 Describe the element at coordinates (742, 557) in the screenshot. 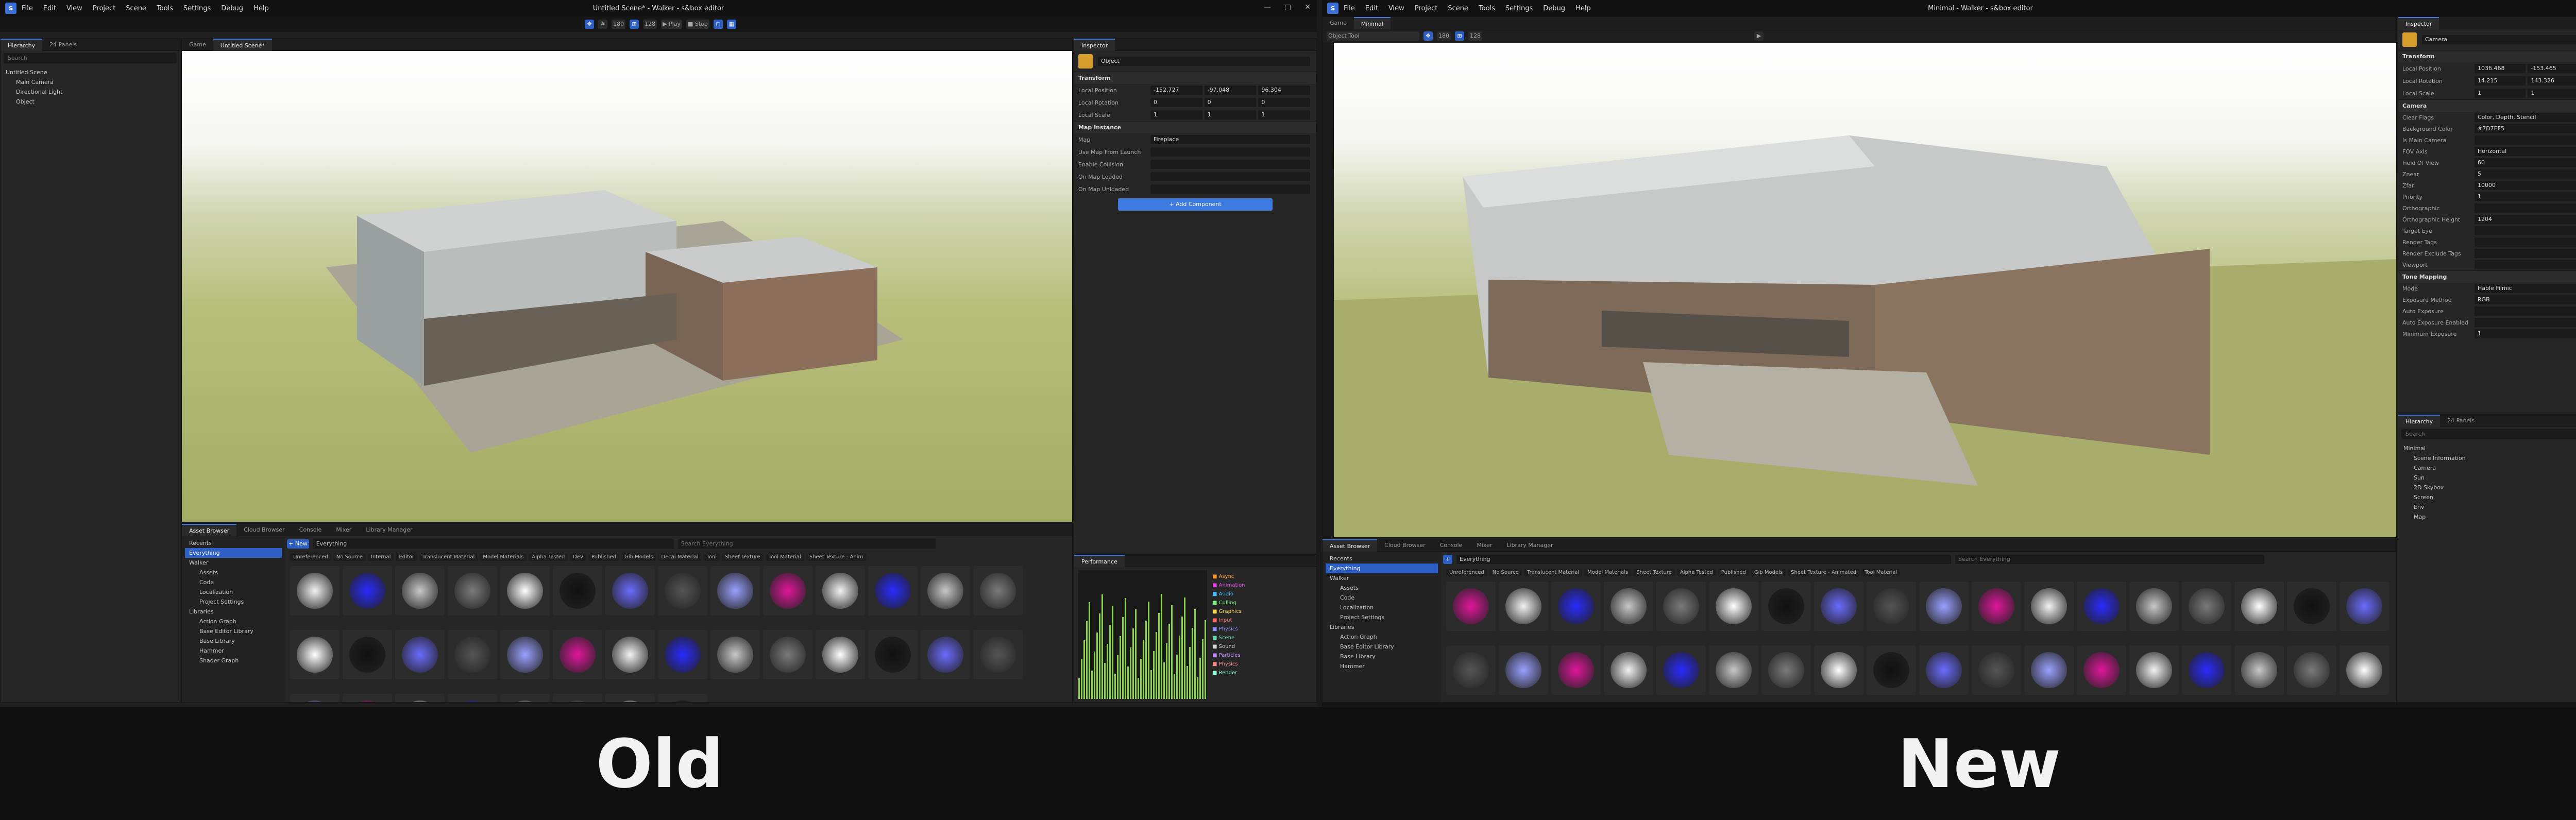

I see `filter-chip: Sheet Texture` at that location.